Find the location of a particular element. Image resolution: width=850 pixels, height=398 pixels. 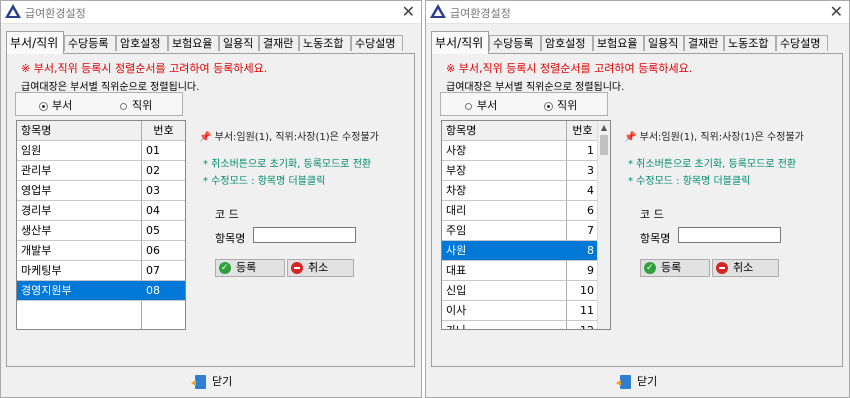

table-row-no: 01 is located at coordinates (163, 151).